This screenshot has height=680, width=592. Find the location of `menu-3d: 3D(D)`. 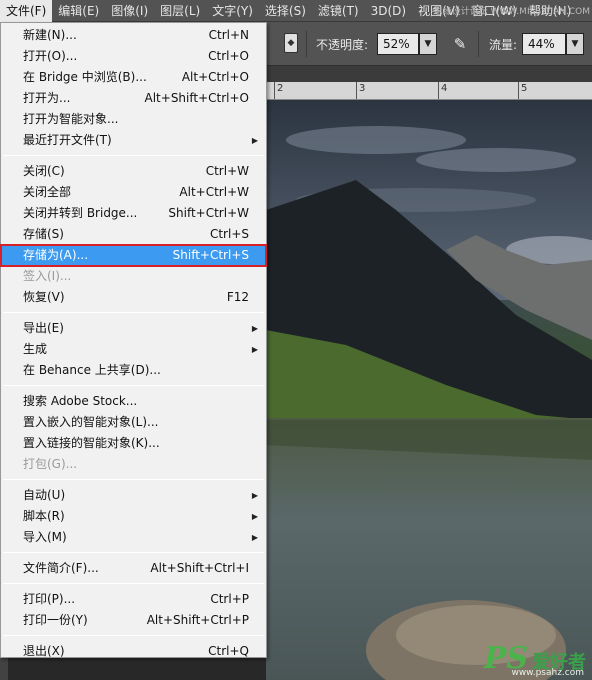

menu-3d: 3D(D) is located at coordinates (388, 11).